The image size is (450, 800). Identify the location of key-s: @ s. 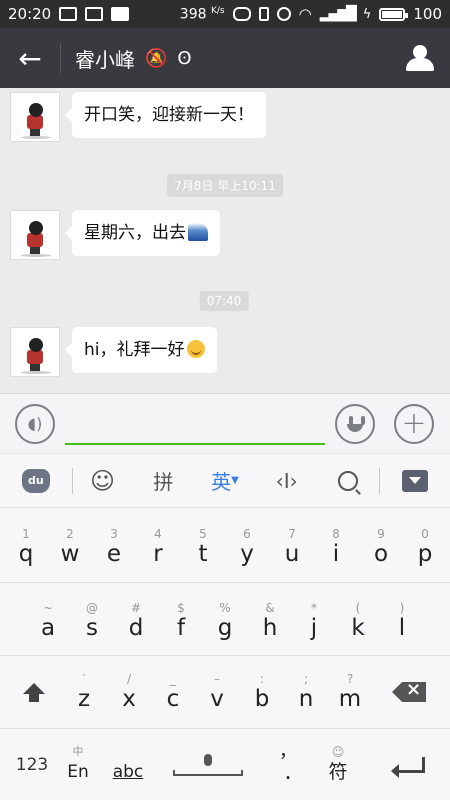
(92, 621).